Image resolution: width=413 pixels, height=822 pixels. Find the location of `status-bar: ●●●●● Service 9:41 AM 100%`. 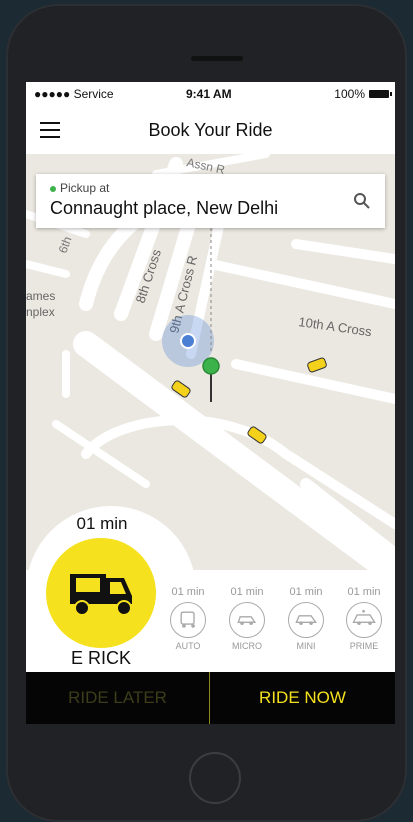

status-bar: ●●●●● Service 9:41 AM 100% is located at coordinates (210, 94).